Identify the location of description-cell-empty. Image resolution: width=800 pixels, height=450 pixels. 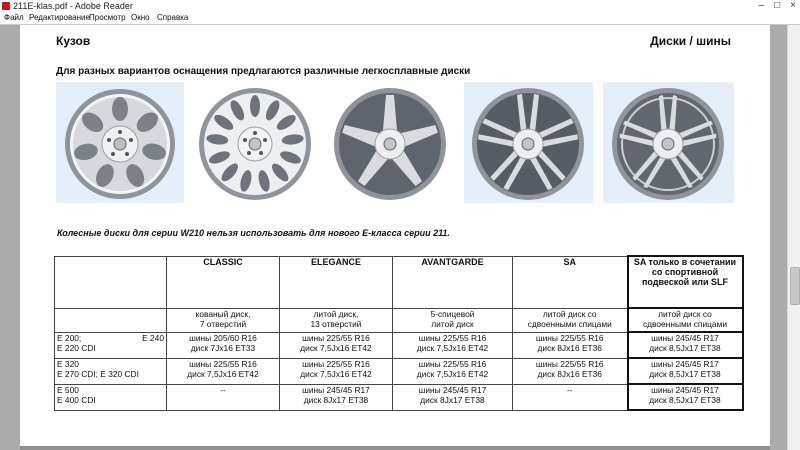
(110, 320).